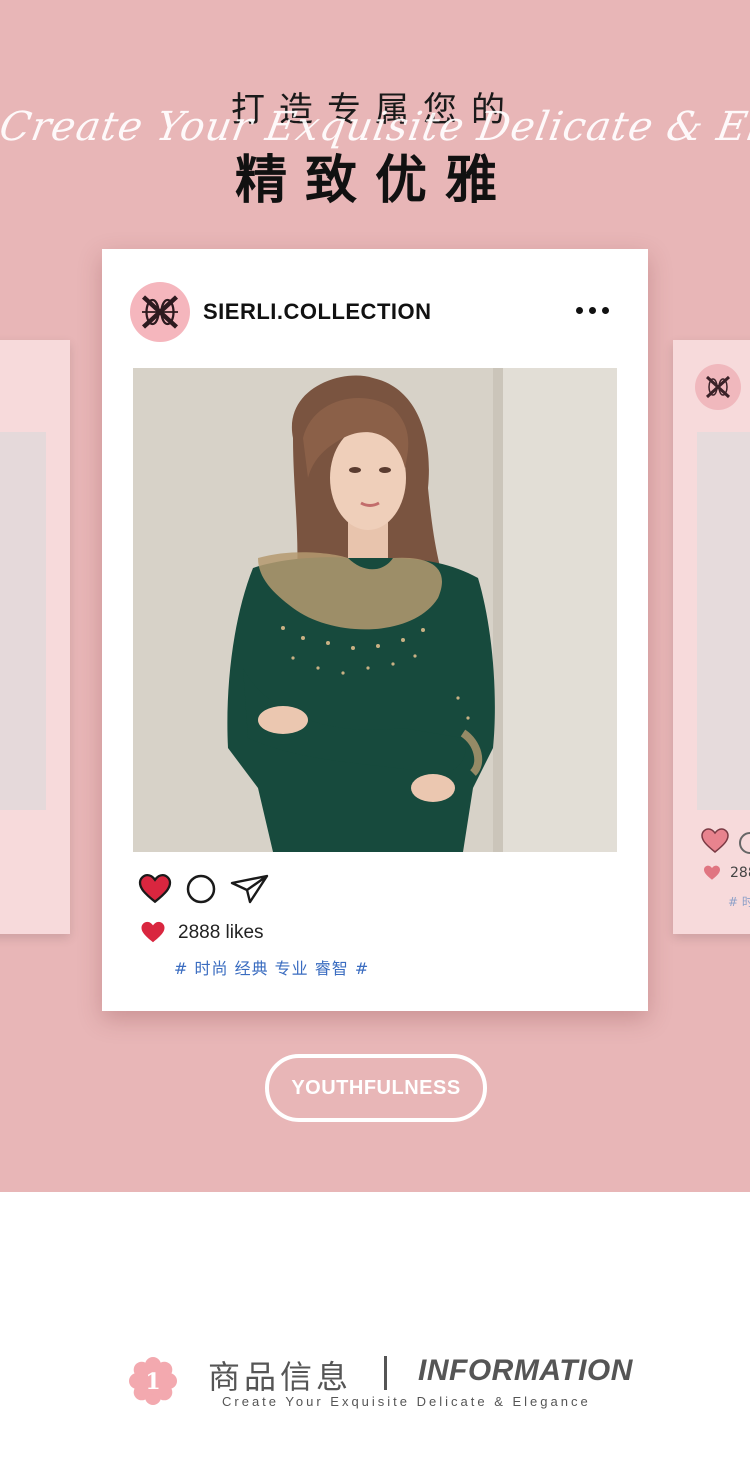 This screenshot has width=750, height=1461. I want to click on share-icon, so click(250, 889).